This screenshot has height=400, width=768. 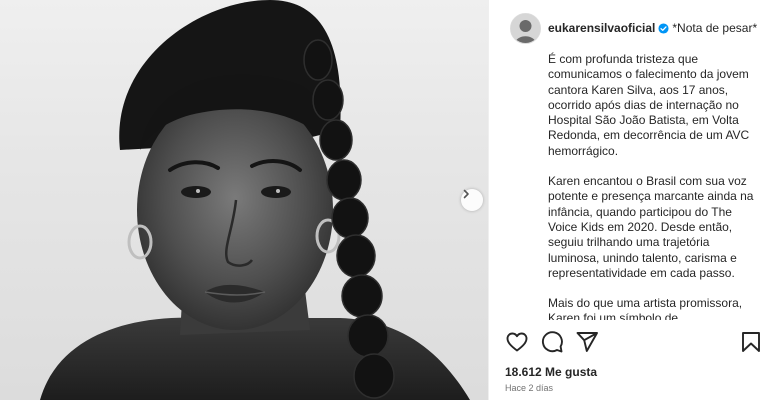 What do you see at coordinates (552, 342) in the screenshot?
I see `comment-icon` at bounding box center [552, 342].